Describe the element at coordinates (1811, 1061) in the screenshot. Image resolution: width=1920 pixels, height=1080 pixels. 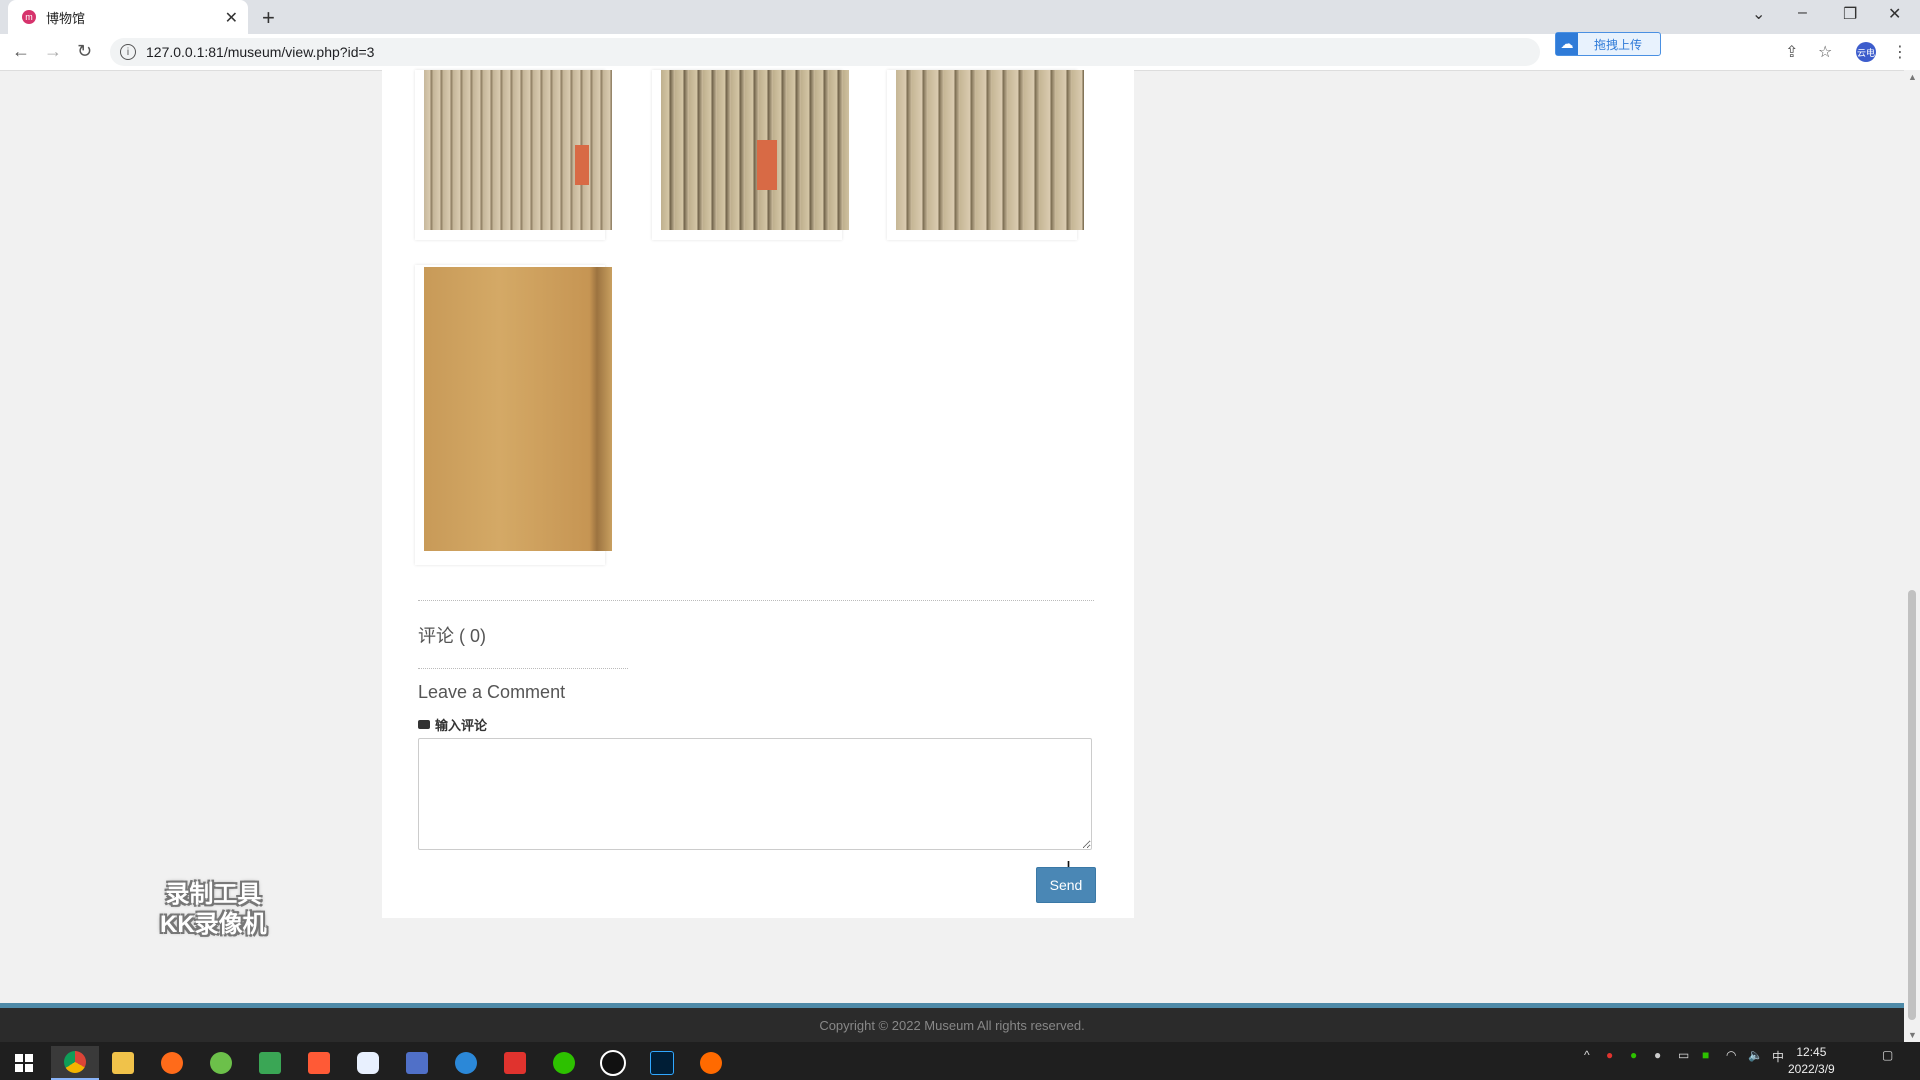
I see `taskbar-clock: 12:45 2022/3/9` at that location.